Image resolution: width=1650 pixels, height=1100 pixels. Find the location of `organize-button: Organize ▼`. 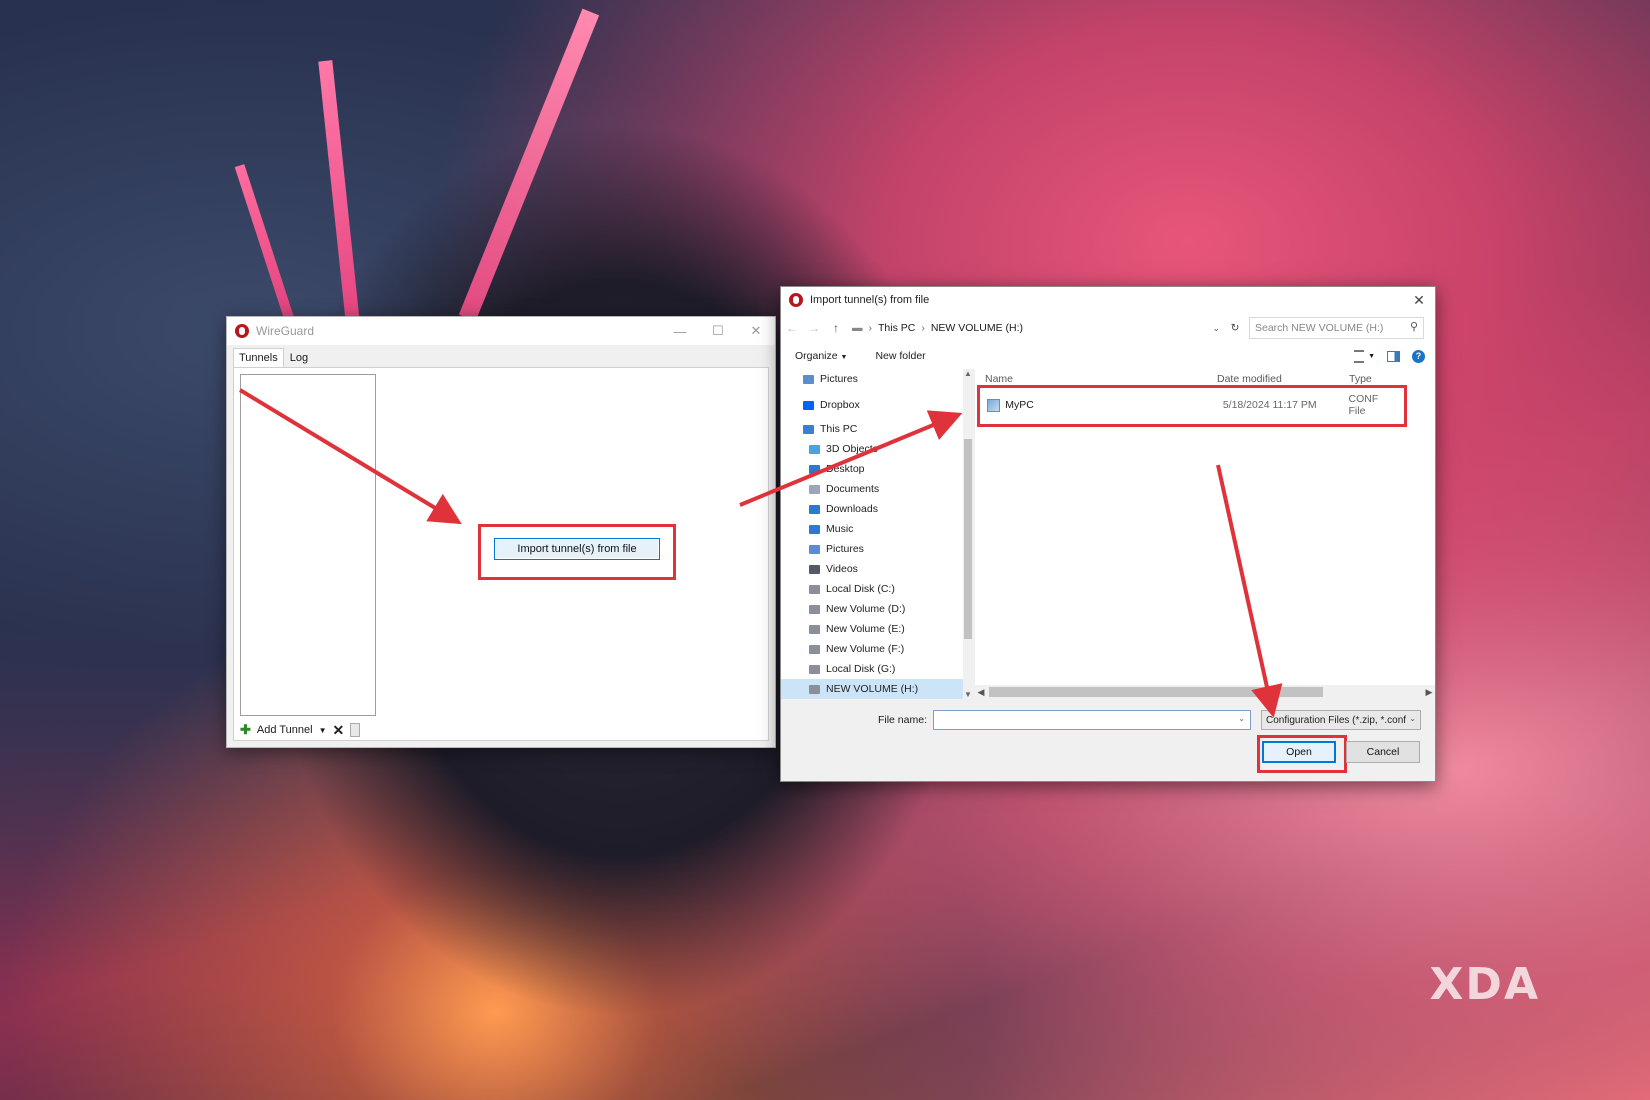

organize-button: Organize ▼ is located at coordinates (821, 356).